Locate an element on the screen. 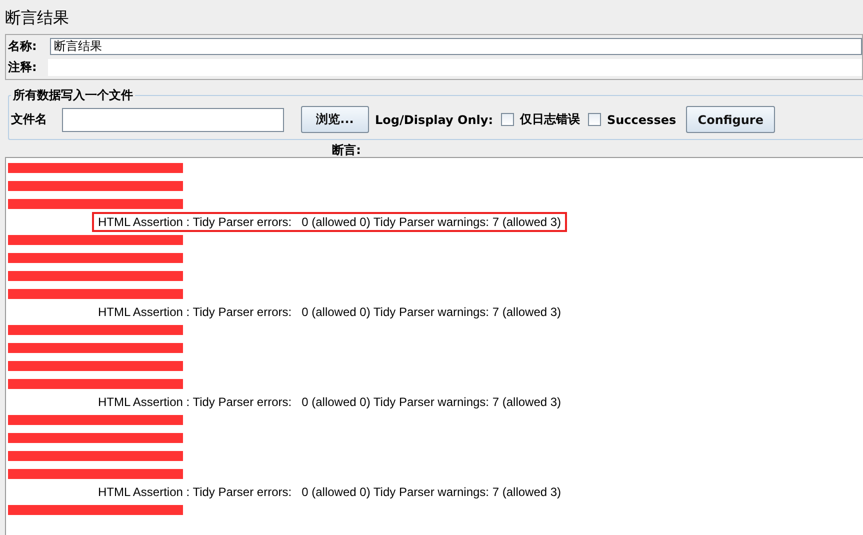 The image size is (863, 535). log-display-label: Log/Display Only: is located at coordinates (434, 119).